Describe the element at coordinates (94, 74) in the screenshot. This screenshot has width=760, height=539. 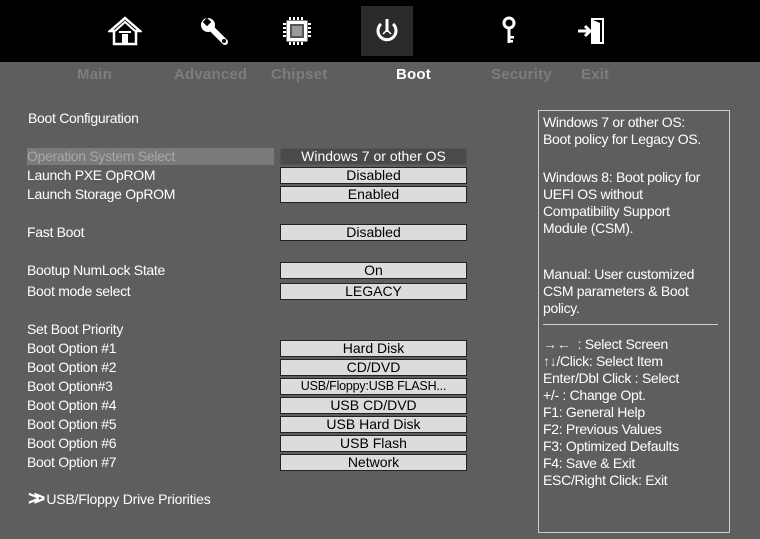
I see `tab-main: Main` at that location.